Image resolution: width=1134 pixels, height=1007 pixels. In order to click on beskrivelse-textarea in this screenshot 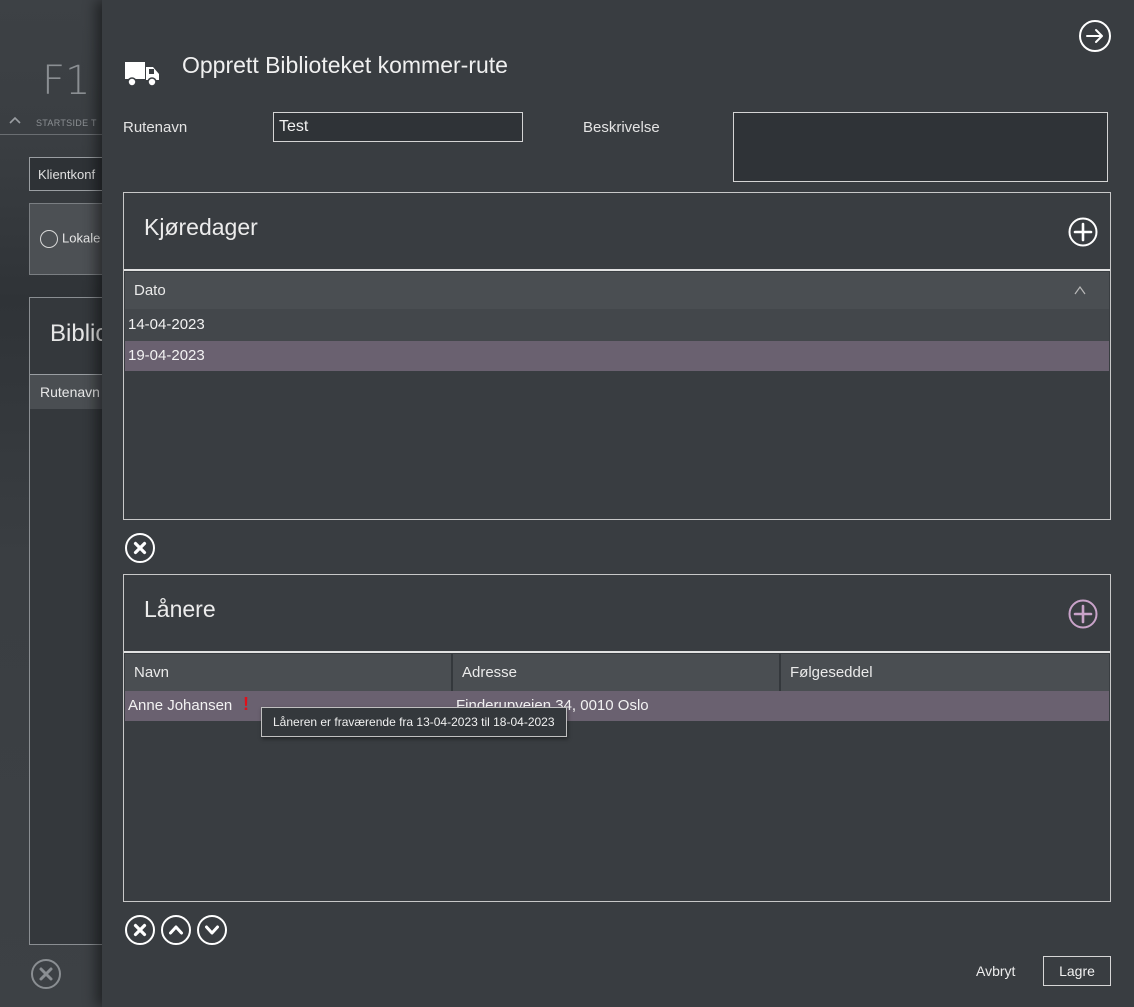, I will do `click(920, 147)`.